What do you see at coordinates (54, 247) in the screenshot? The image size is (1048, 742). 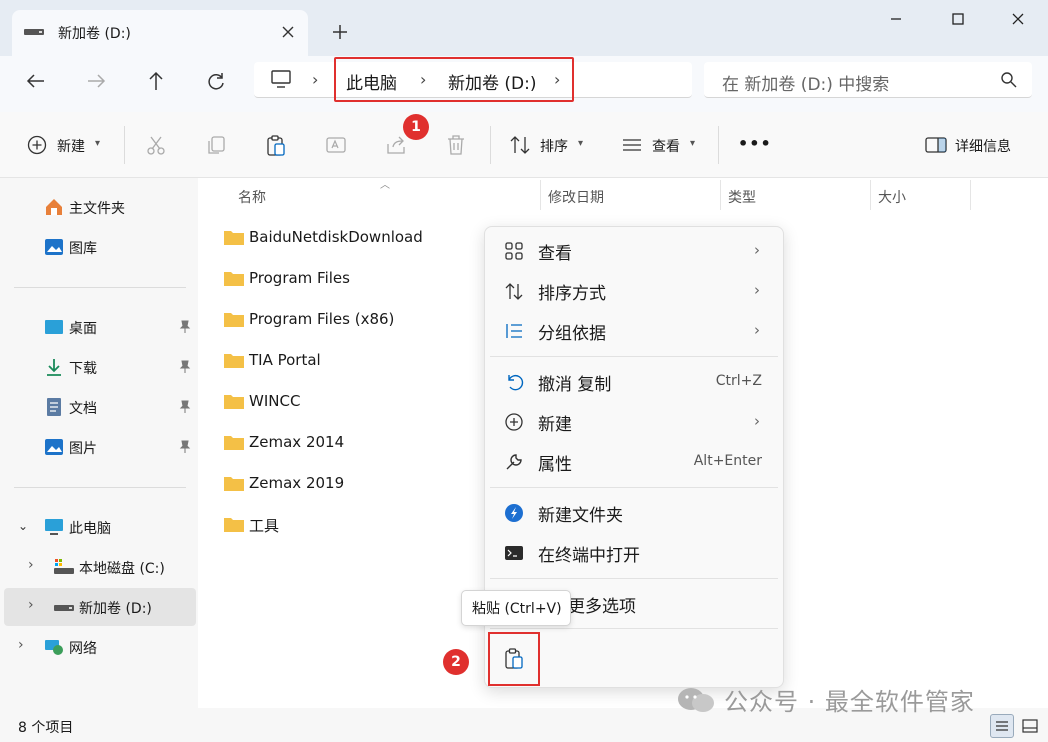 I see `gallery-icon` at bounding box center [54, 247].